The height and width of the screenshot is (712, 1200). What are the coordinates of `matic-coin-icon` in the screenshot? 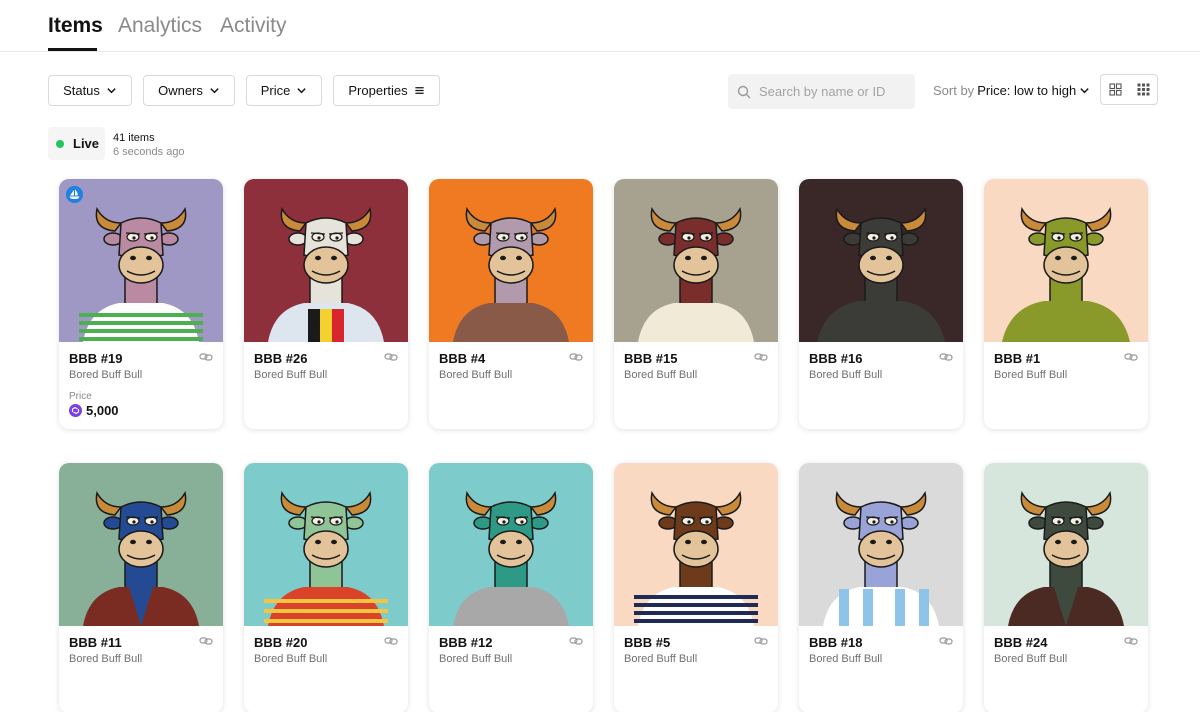 It's located at (75, 410).